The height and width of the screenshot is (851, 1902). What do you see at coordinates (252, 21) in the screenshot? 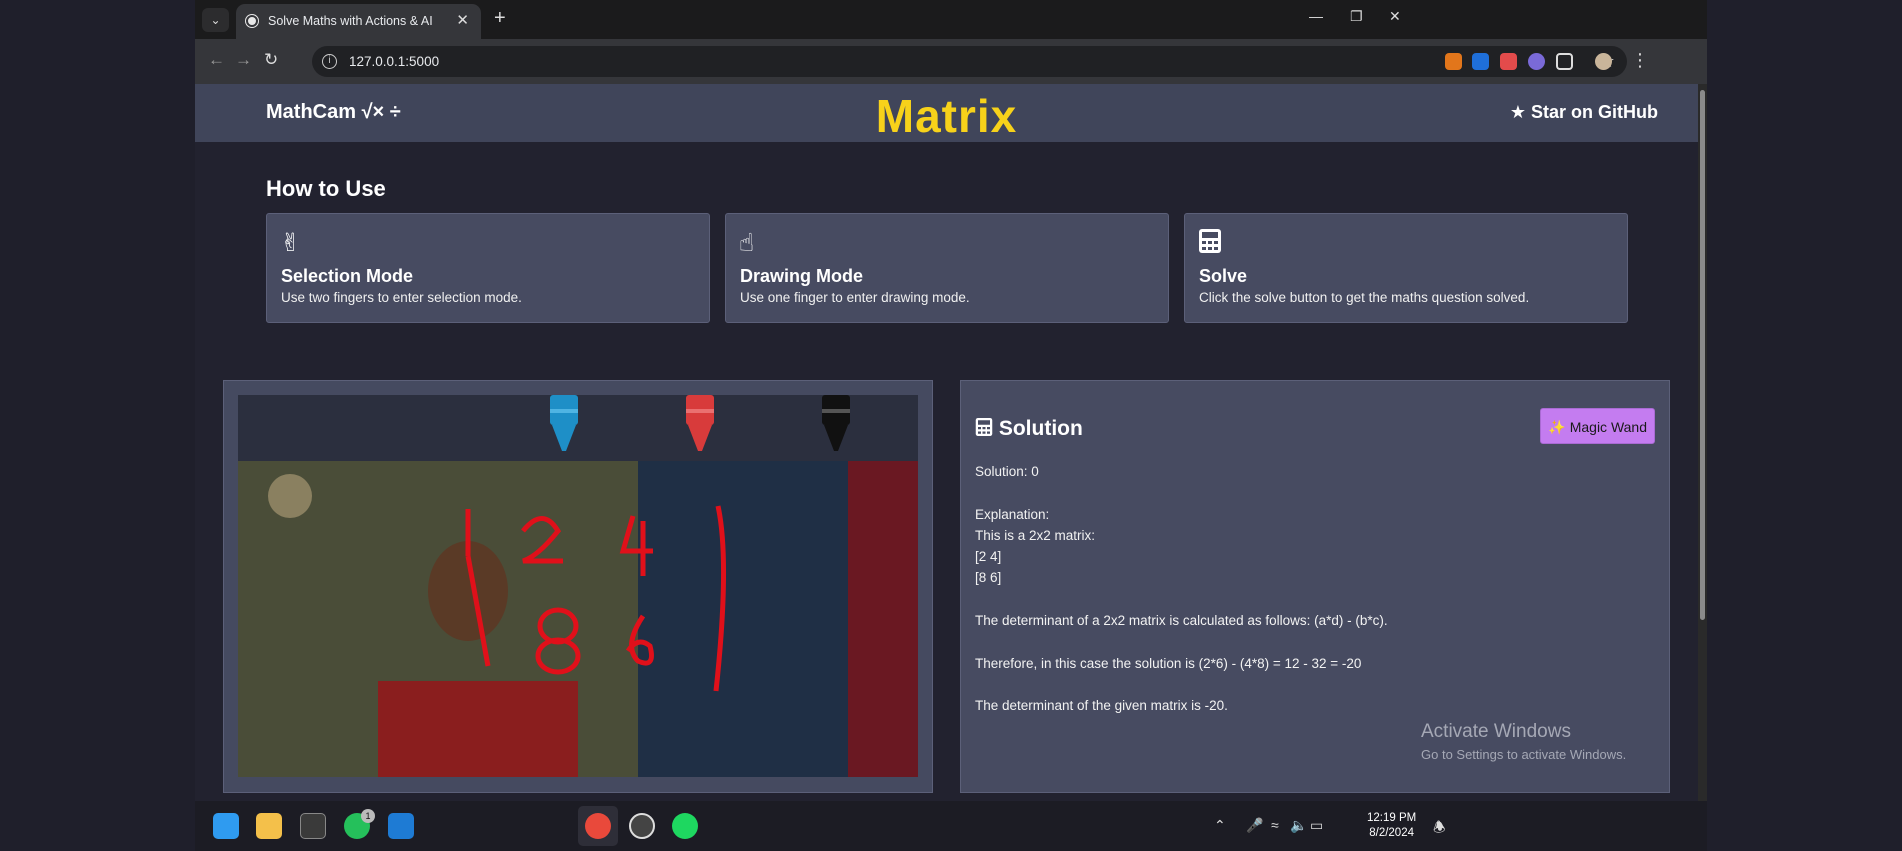
I see `tab-favicon-icon` at bounding box center [252, 21].